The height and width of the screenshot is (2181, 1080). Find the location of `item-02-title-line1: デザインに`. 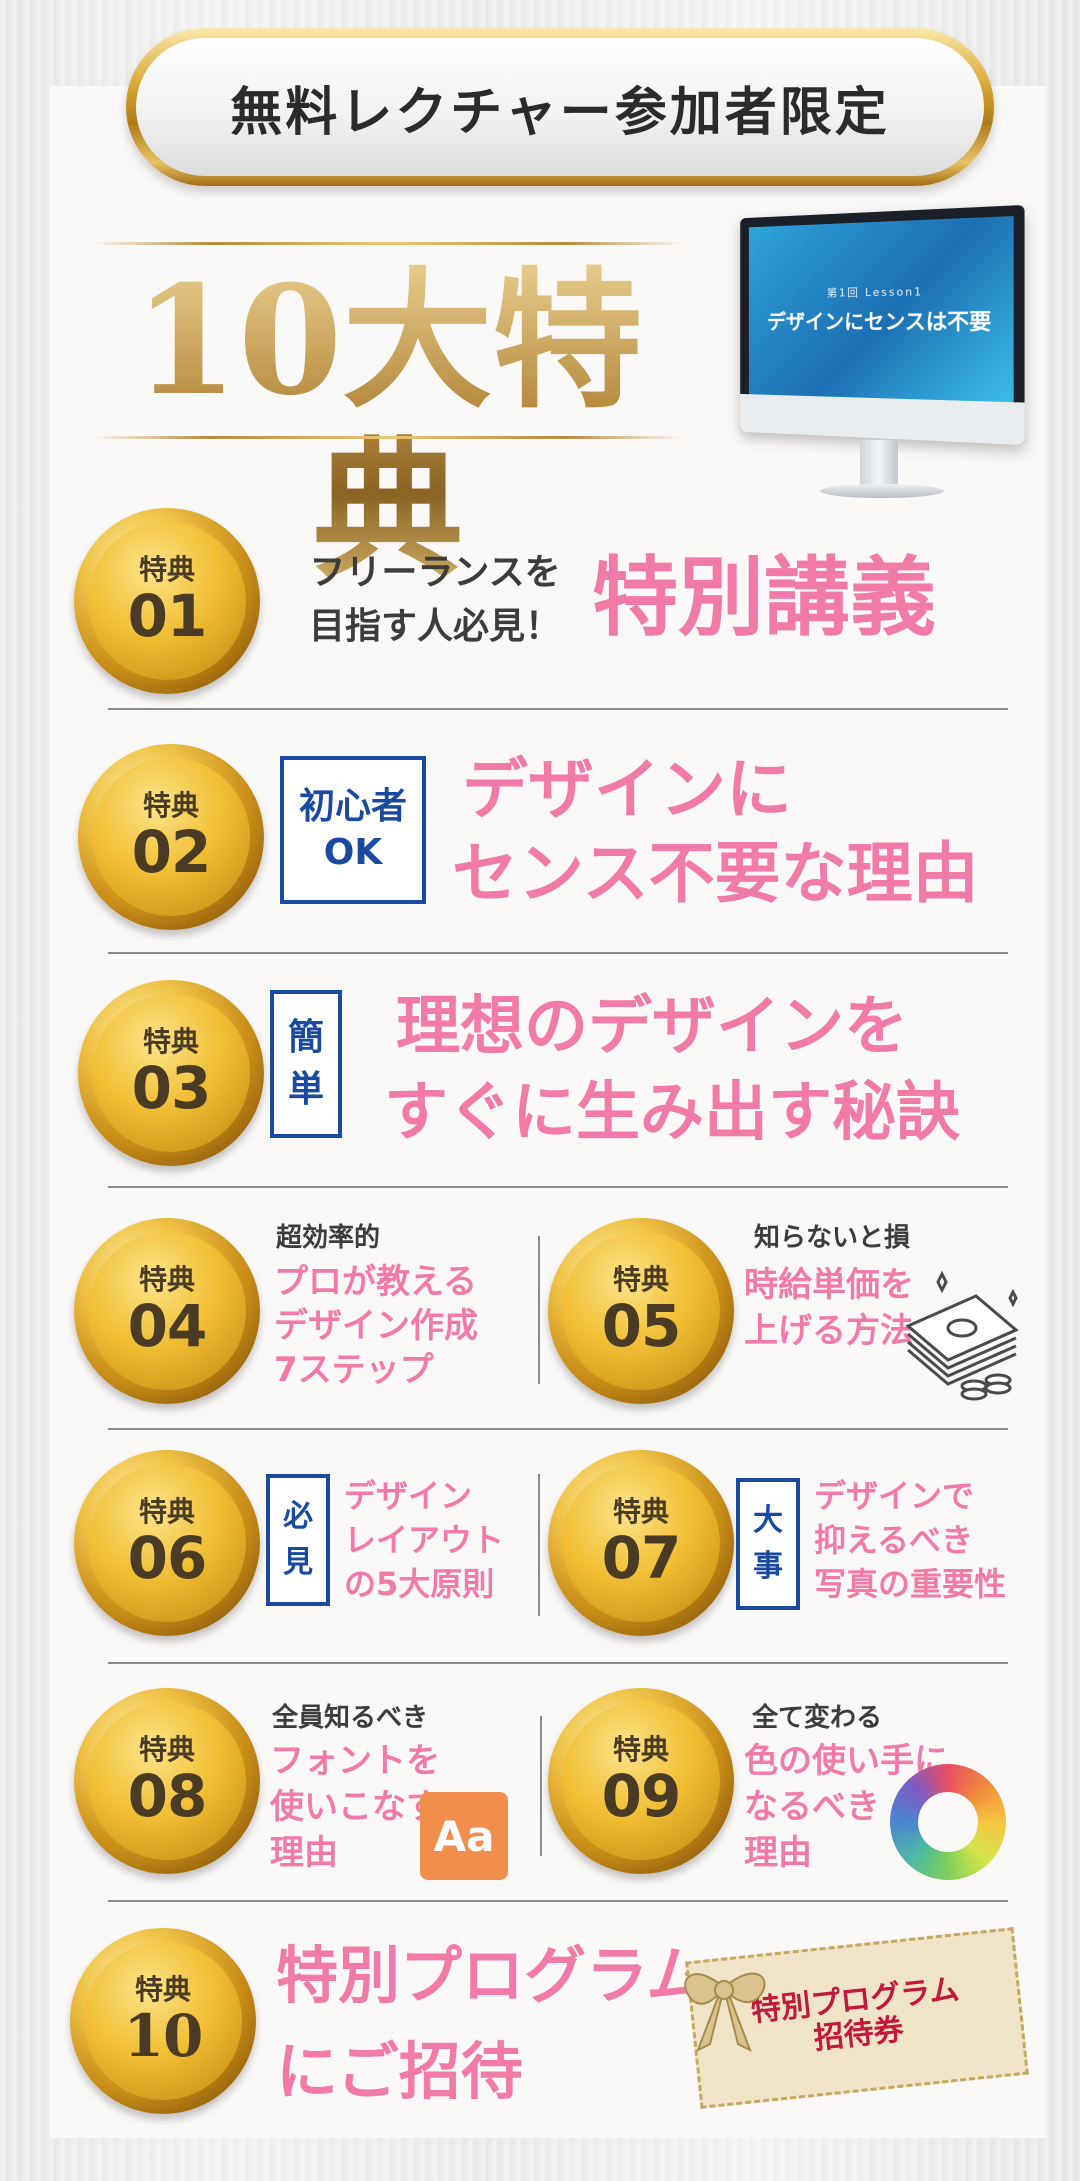

item-02-title-line1: デザインに is located at coordinates (627, 789).